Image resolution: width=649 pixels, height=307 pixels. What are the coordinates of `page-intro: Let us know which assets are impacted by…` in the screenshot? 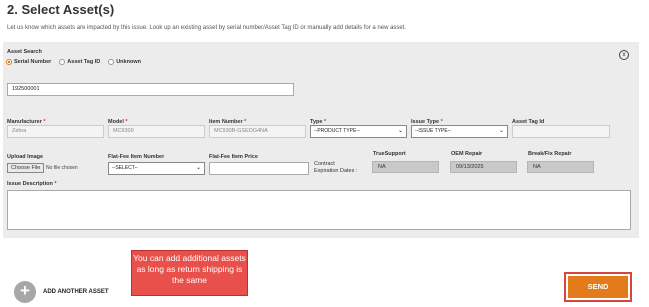 It's located at (207, 28).